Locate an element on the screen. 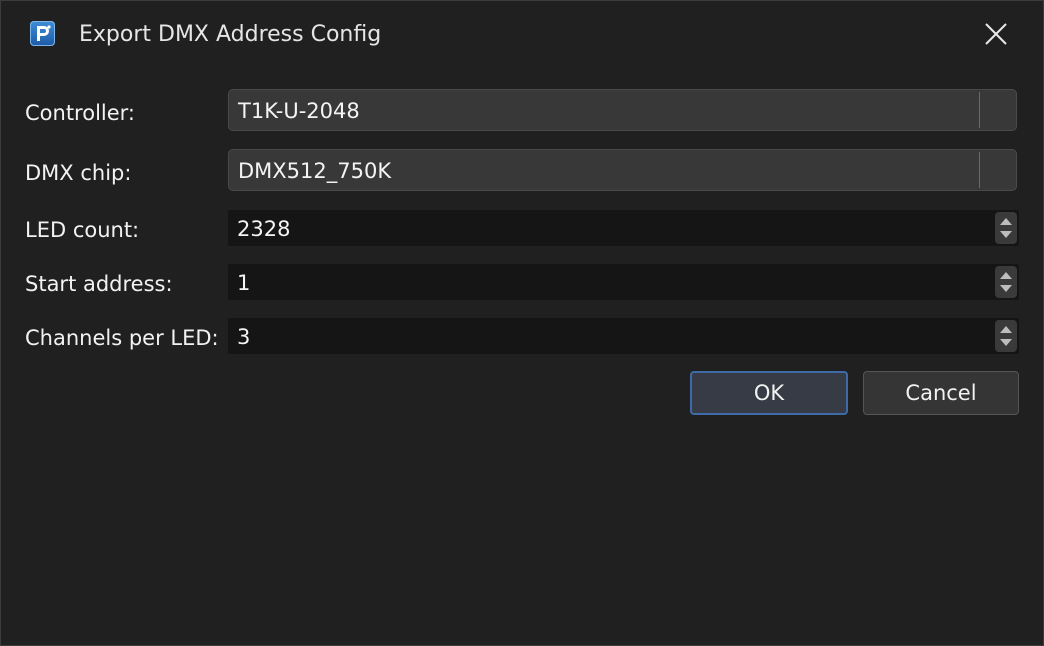  led-count-label: LED count: is located at coordinates (82, 230).